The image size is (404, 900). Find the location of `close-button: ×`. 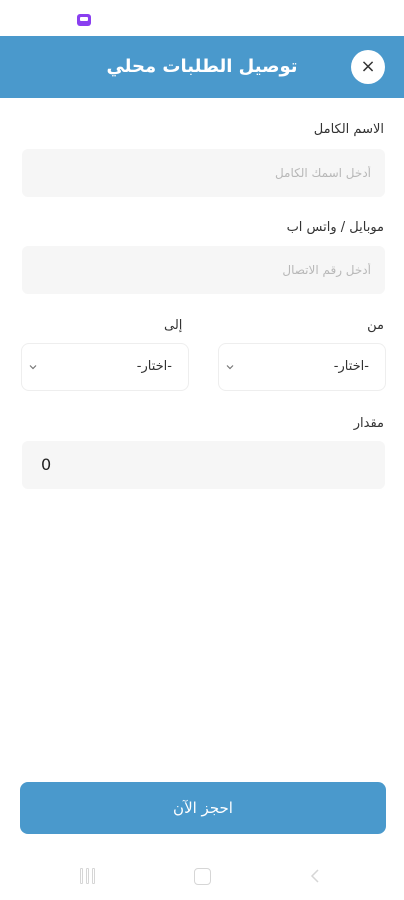

close-button: × is located at coordinates (368, 67).